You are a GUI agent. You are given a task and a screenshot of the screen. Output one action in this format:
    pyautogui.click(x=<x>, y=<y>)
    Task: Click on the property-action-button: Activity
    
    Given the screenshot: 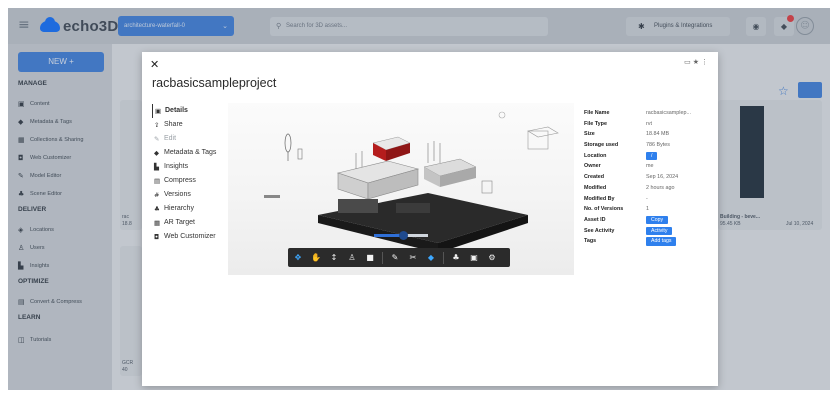 What is the action you would take?
    pyautogui.click(x=659, y=231)
    